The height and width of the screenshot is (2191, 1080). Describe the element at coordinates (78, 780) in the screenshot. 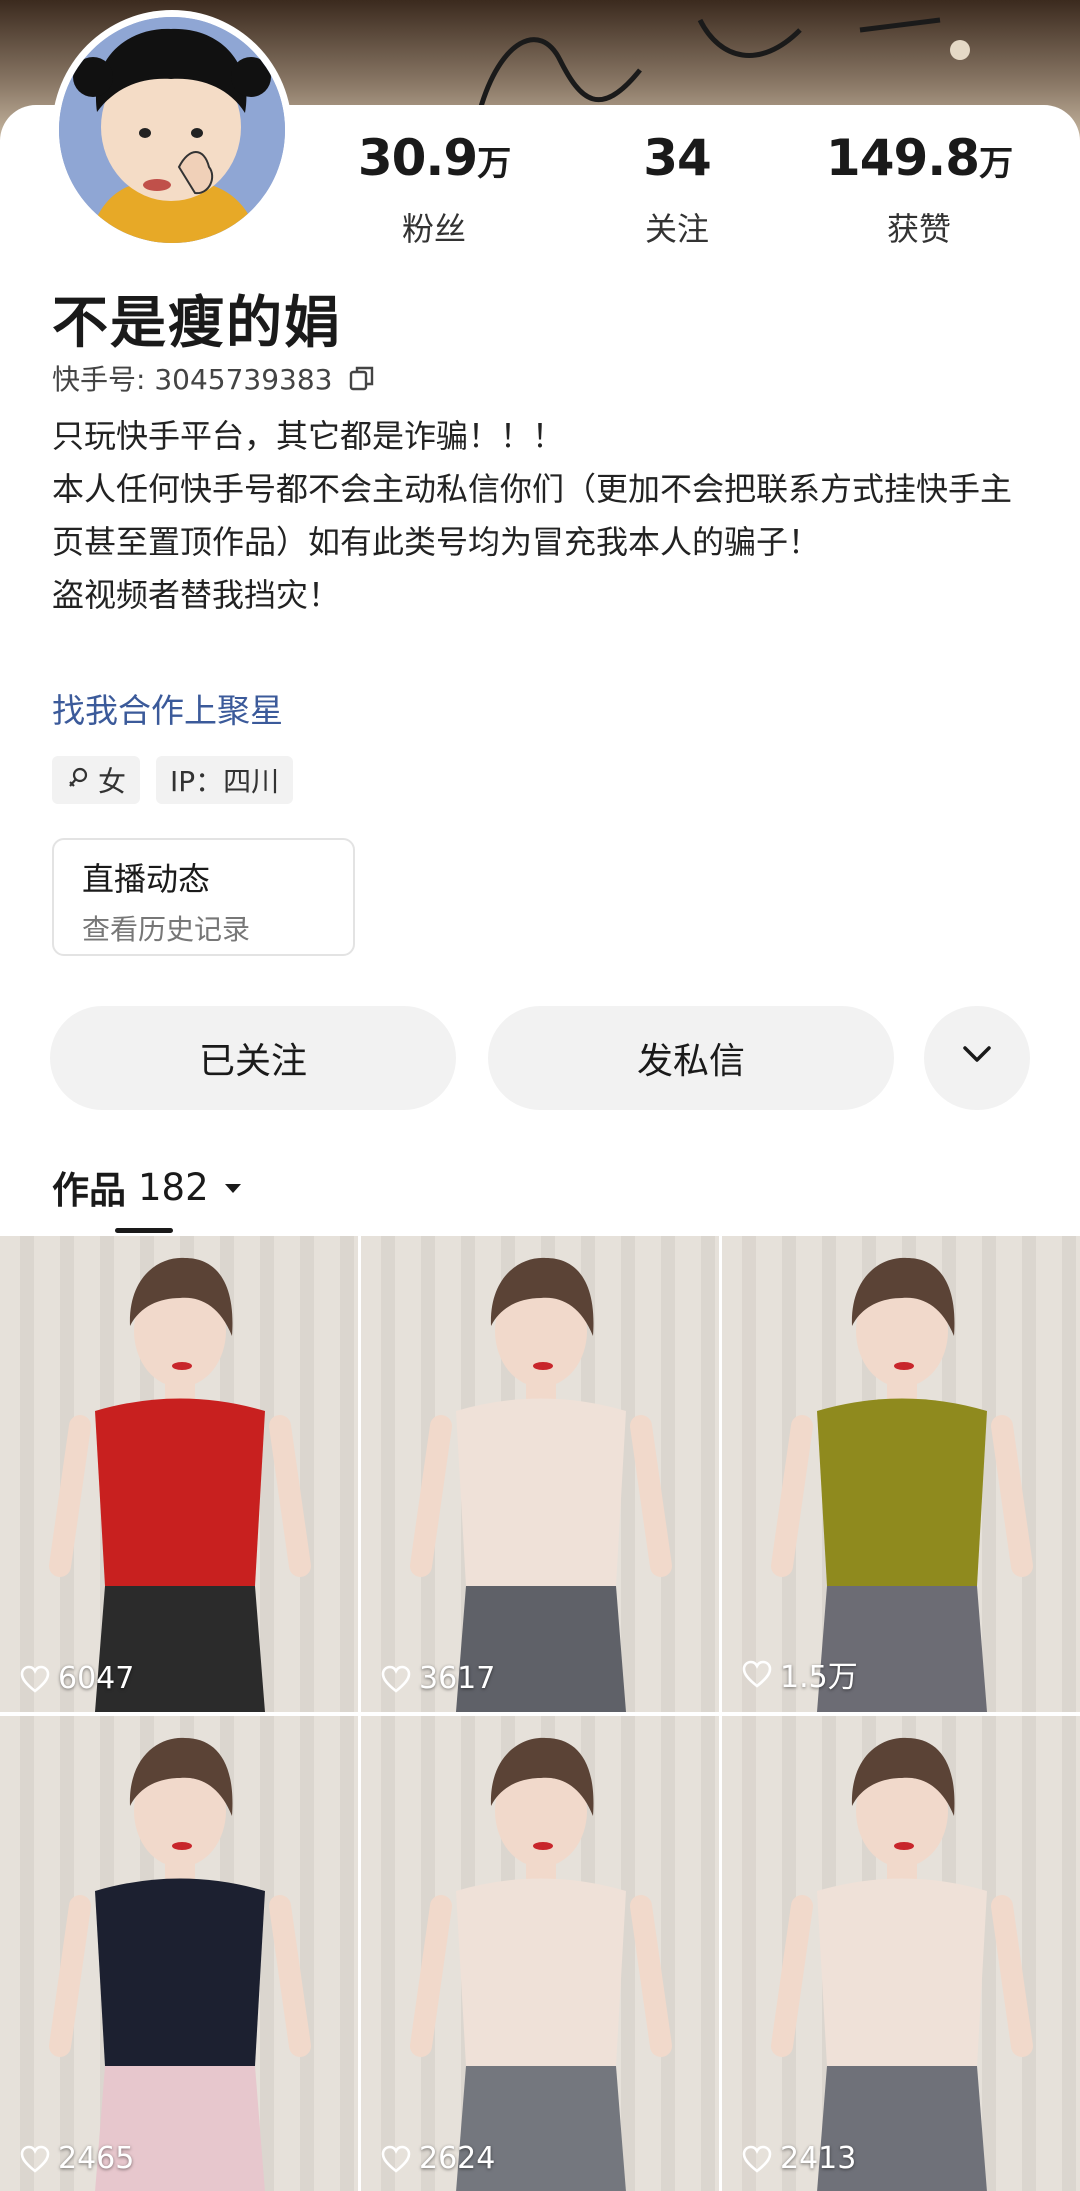

I see `female-icon` at that location.